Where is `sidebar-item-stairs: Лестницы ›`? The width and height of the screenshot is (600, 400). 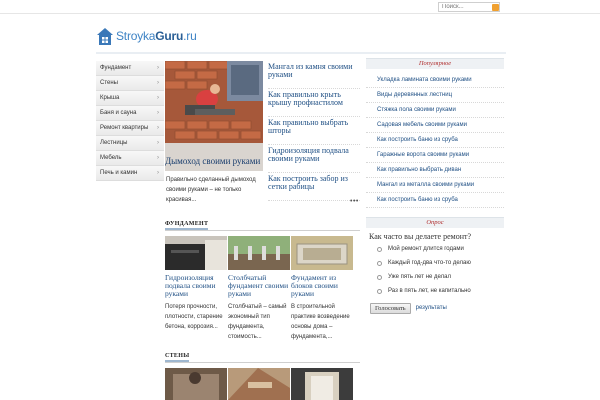
sidebar-item-stairs: Лестницы › is located at coordinates (130, 143).